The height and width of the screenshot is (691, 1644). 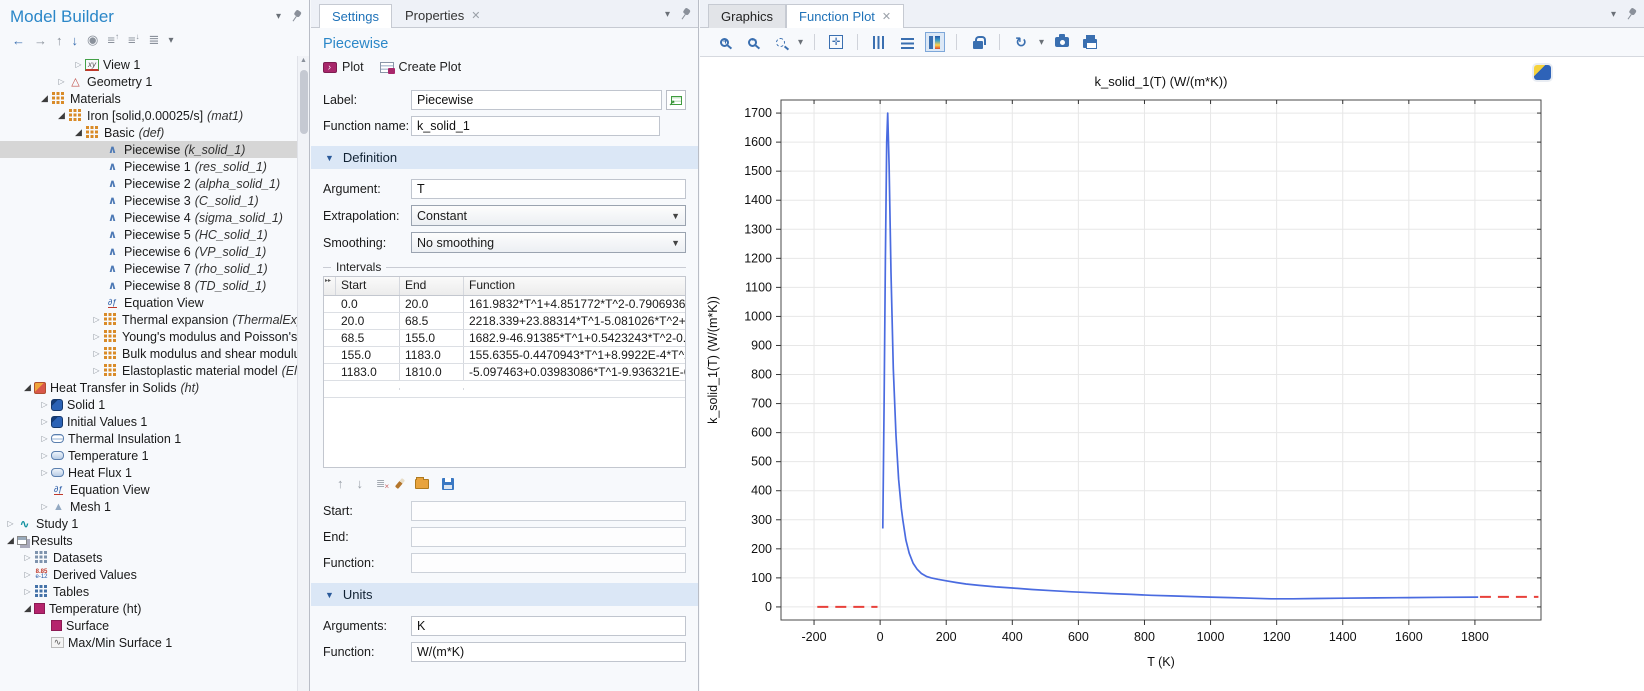 What do you see at coordinates (343, 67) in the screenshot?
I see `plot-button: Plot` at bounding box center [343, 67].